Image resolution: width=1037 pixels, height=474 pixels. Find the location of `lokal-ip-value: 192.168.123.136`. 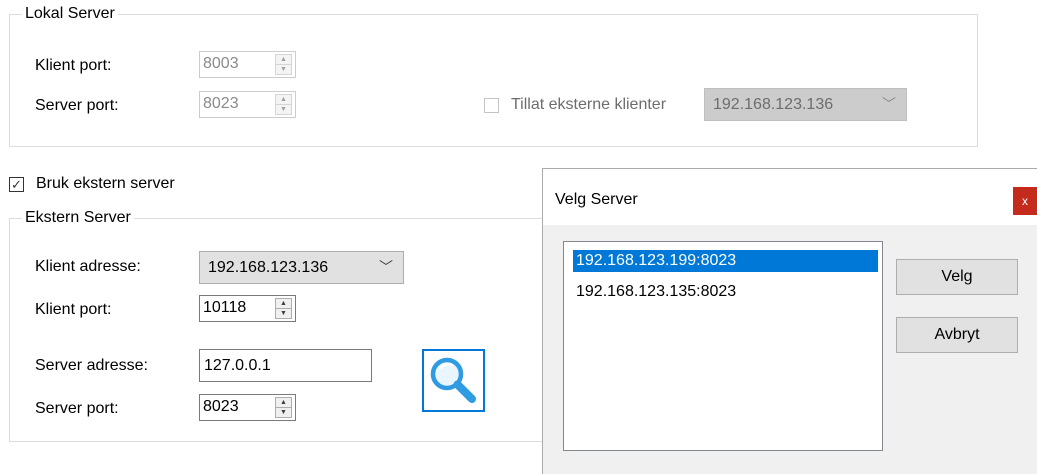

lokal-ip-value: 192.168.123.136 is located at coordinates (773, 104).